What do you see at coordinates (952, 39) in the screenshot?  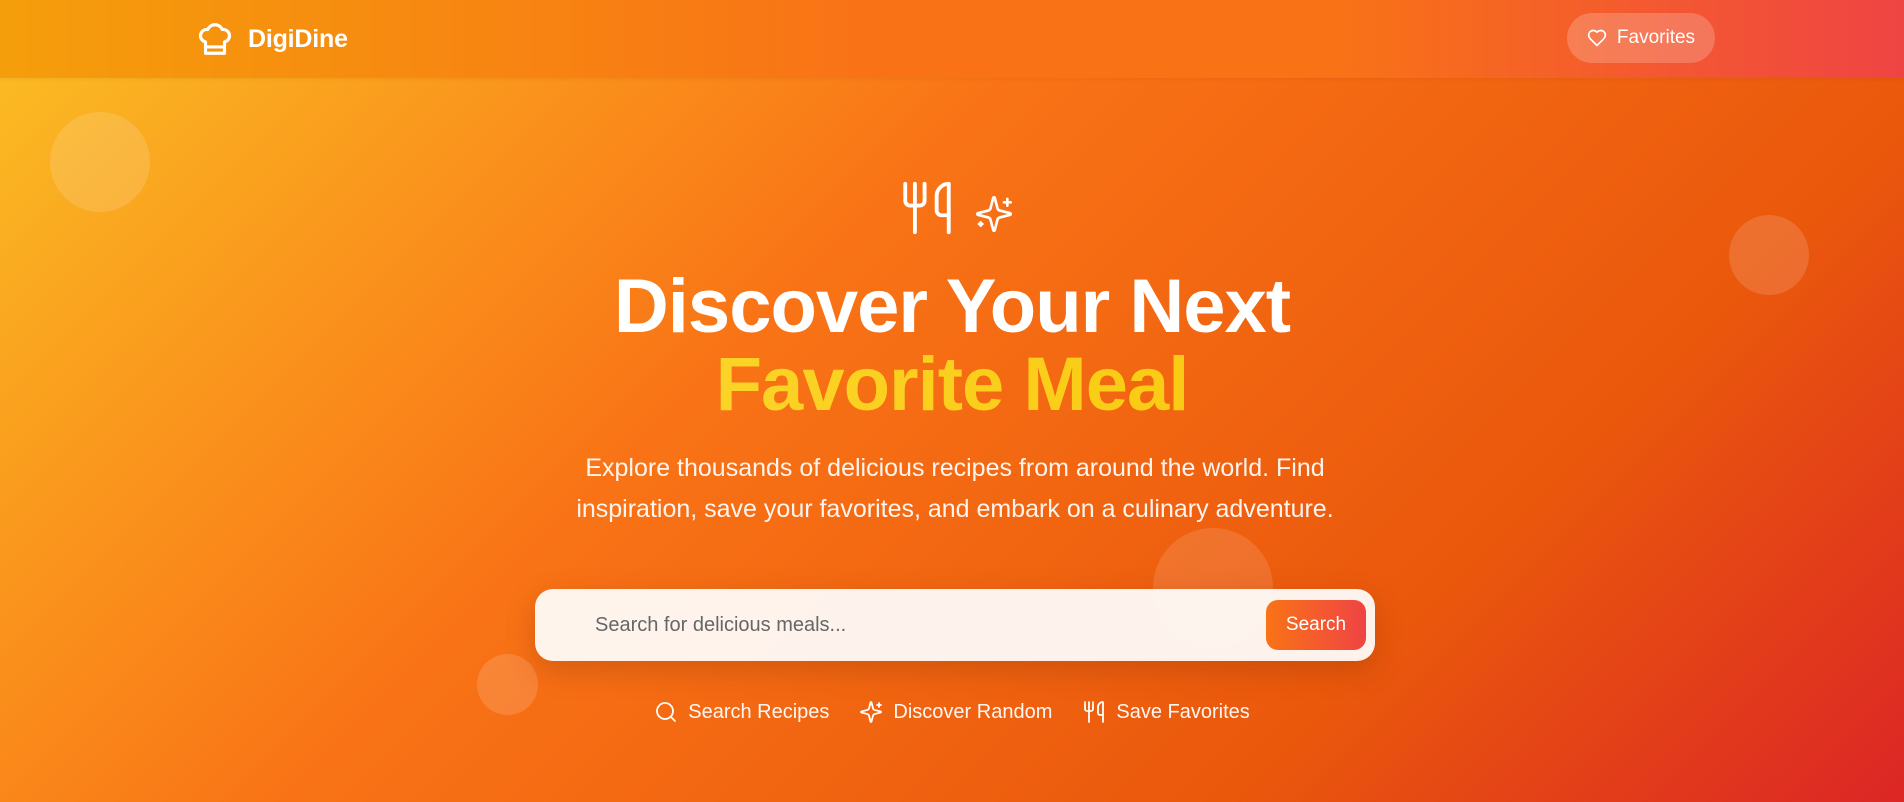 I see `top-navbar: DigiDine Favorites` at bounding box center [952, 39].